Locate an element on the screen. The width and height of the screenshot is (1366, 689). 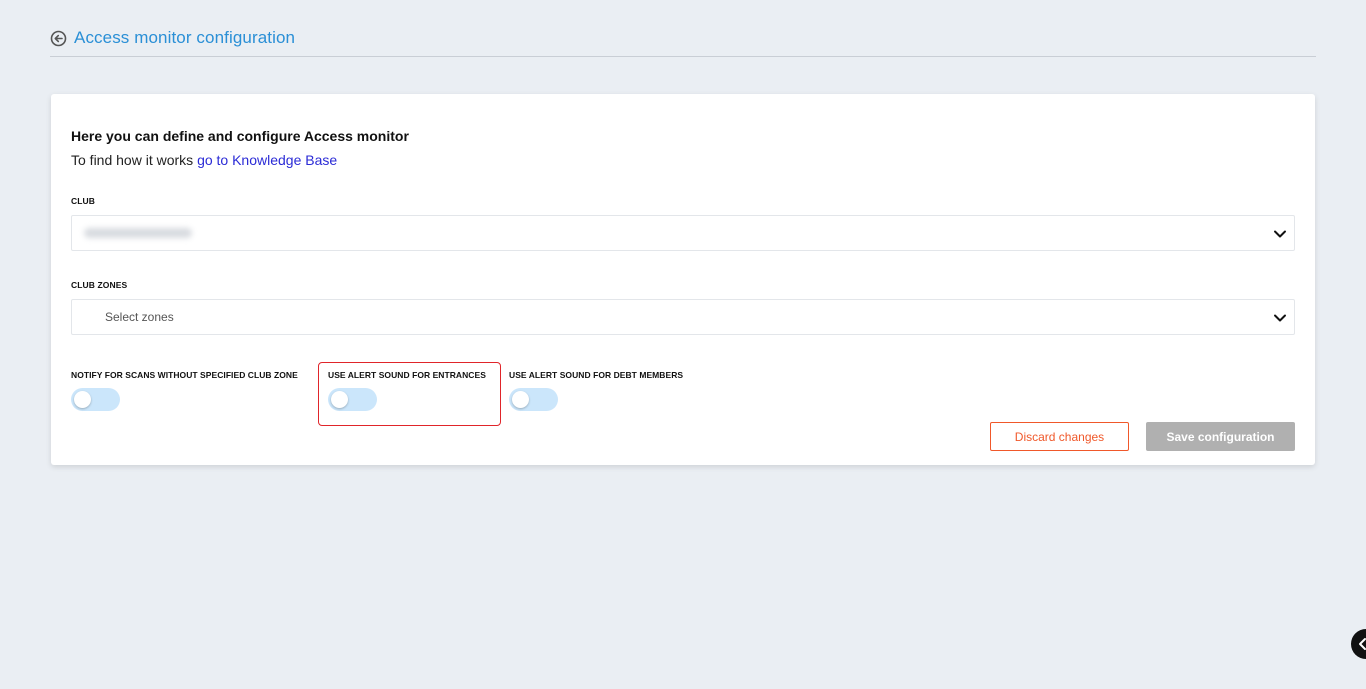
toggle-label: USE ALERT SOUND FOR ENTRANCES is located at coordinates (407, 375).